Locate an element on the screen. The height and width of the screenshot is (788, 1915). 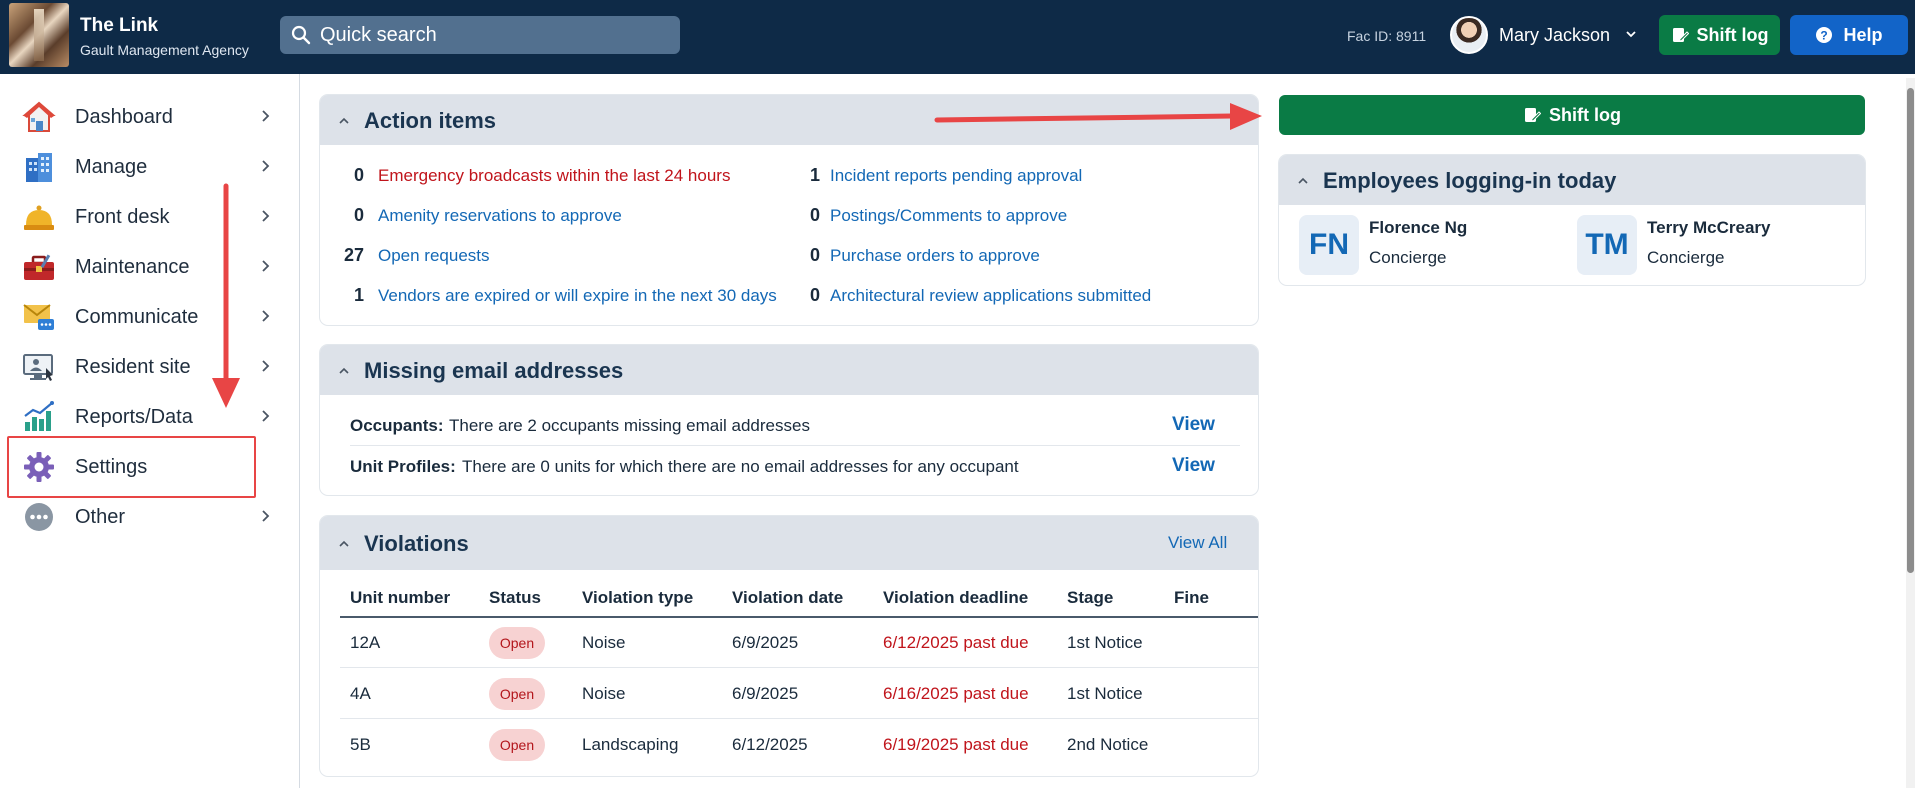
user-name-menu: Mary Jackson is located at coordinates (1554, 35).